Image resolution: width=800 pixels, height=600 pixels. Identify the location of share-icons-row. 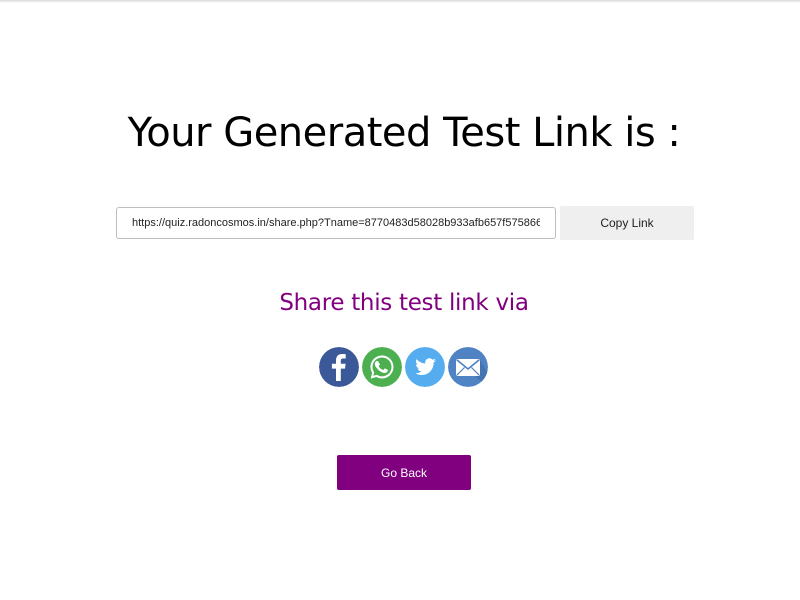
(405, 368).